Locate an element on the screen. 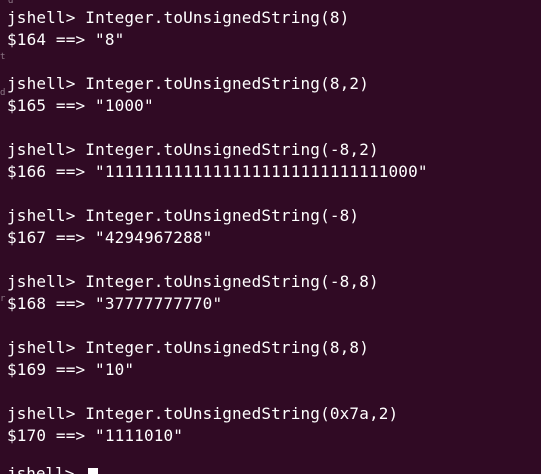  command-text: Integer.toUnsignedString(8) is located at coordinates (217, 17).